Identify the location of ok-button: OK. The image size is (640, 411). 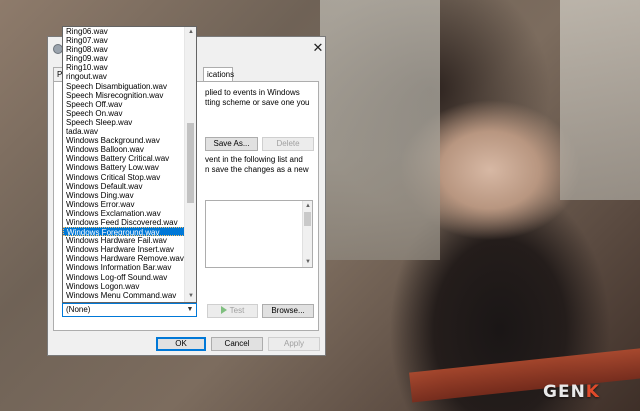
(181, 344).